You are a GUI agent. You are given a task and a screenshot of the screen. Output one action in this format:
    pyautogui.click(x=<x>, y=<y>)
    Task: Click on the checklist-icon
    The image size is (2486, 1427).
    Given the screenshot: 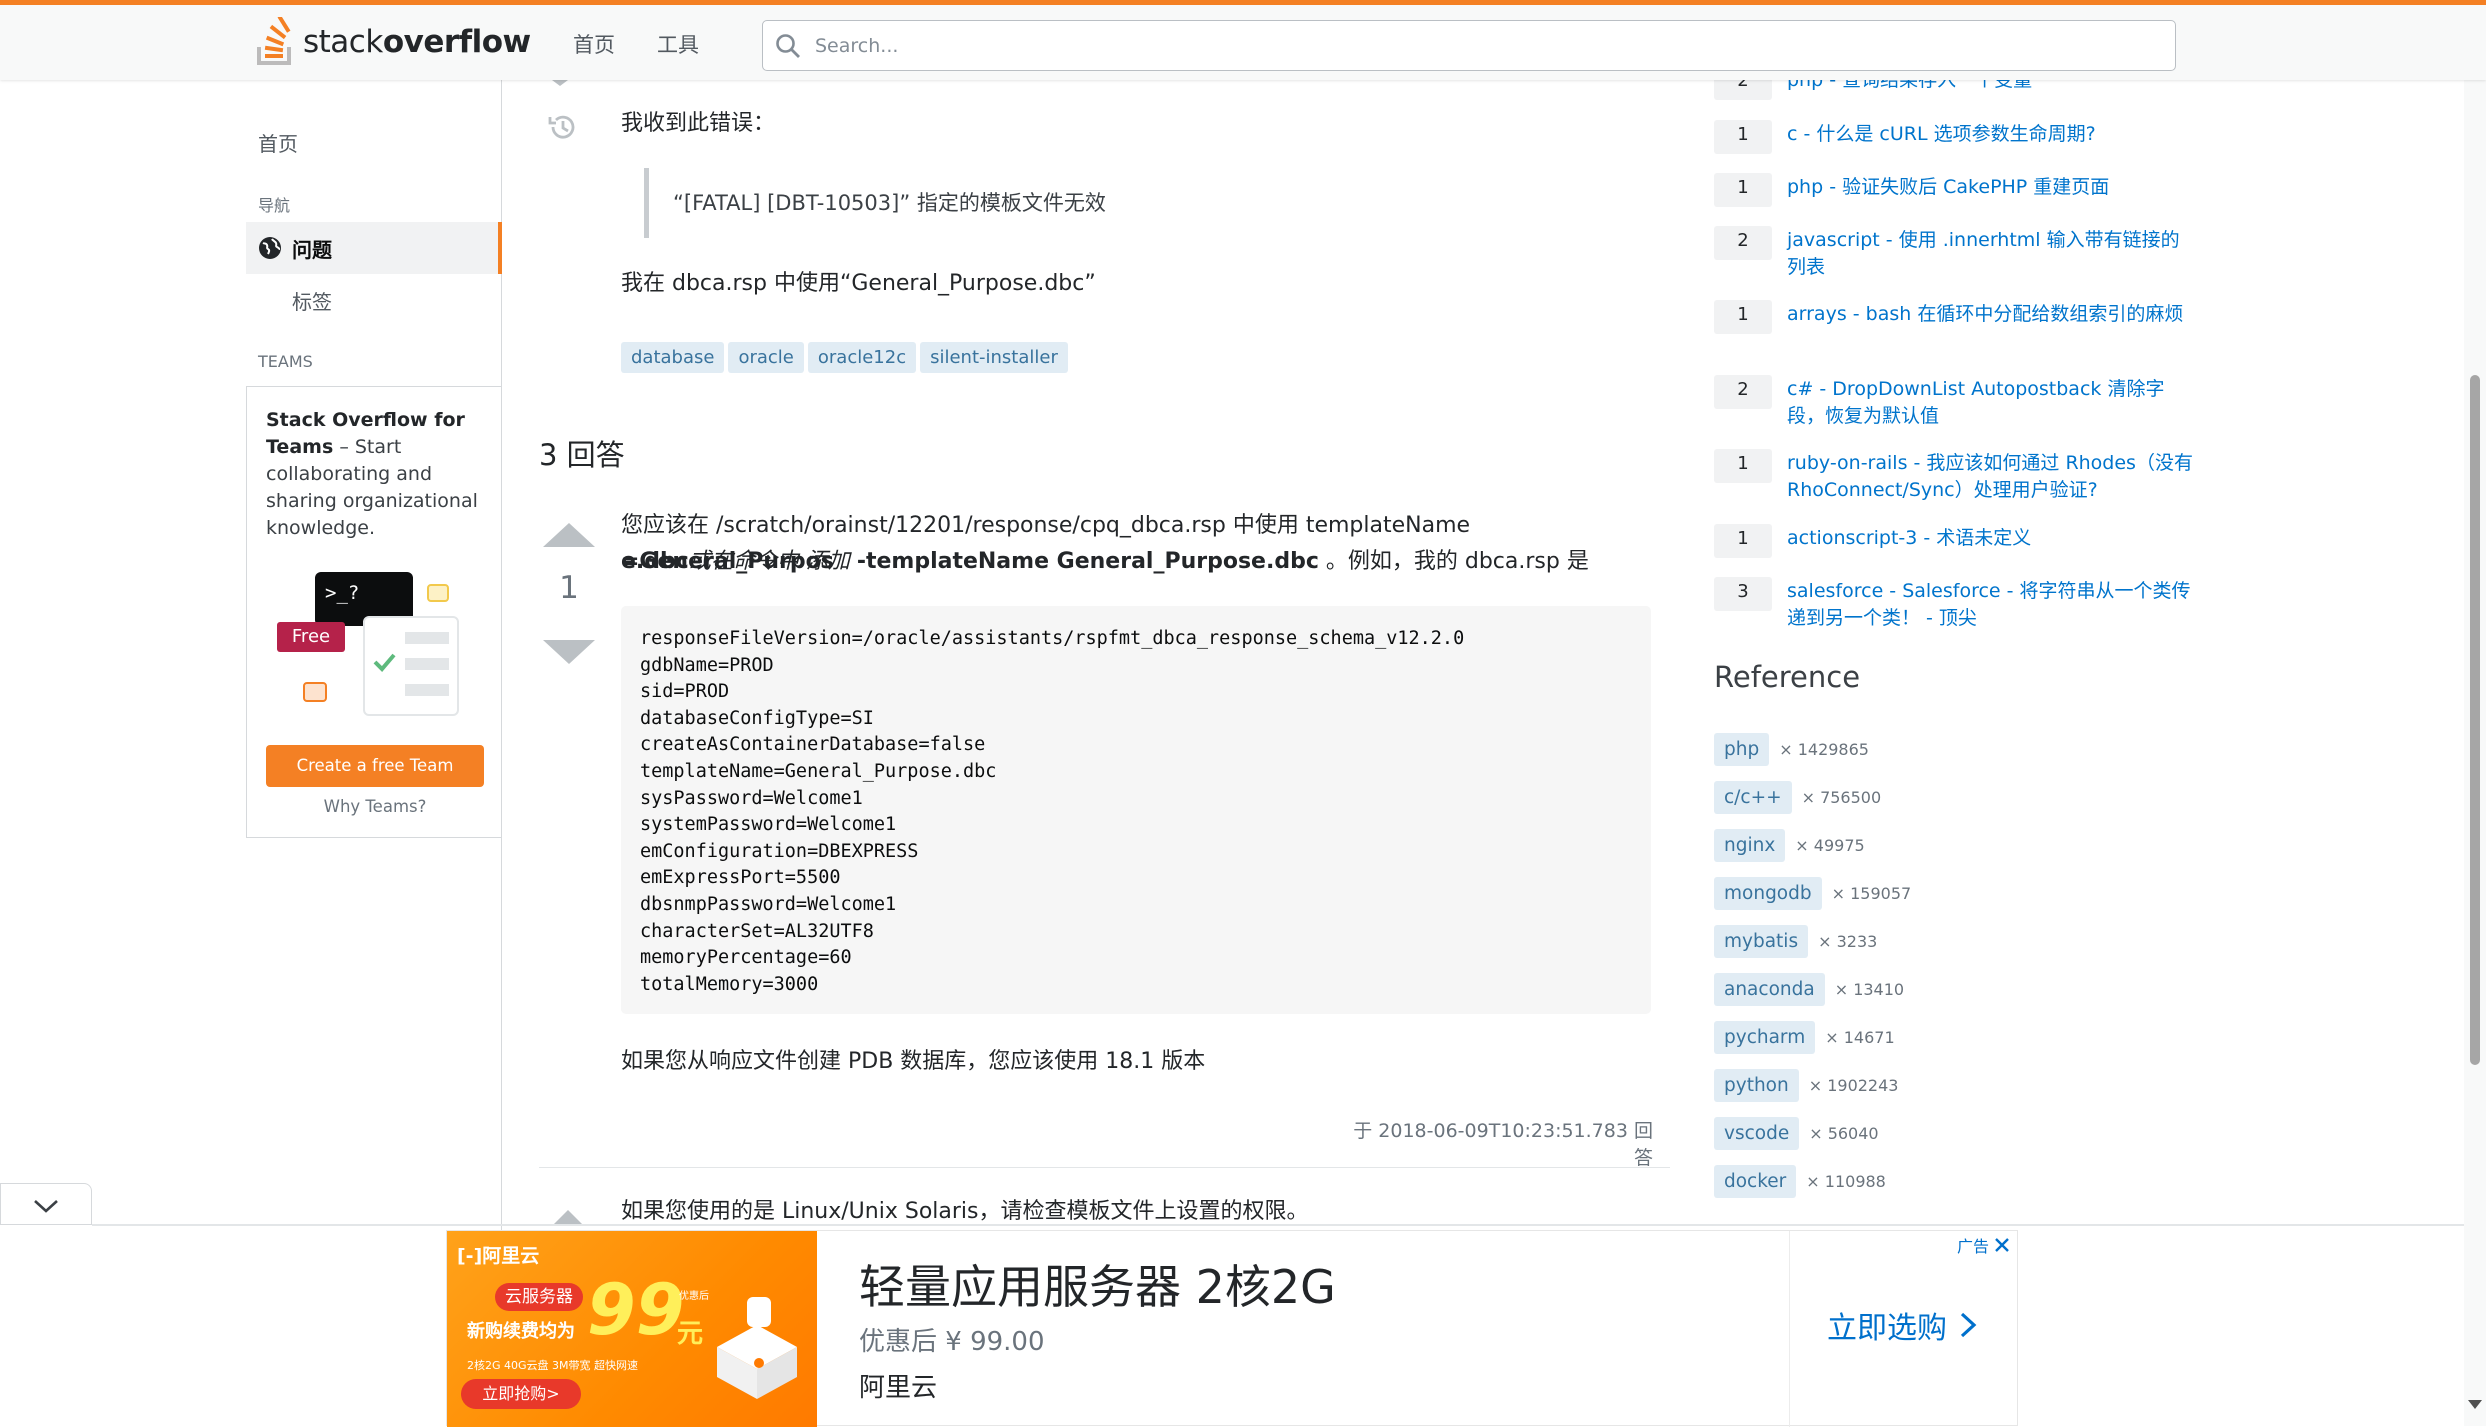 What is the action you would take?
    pyautogui.click(x=411, y=666)
    